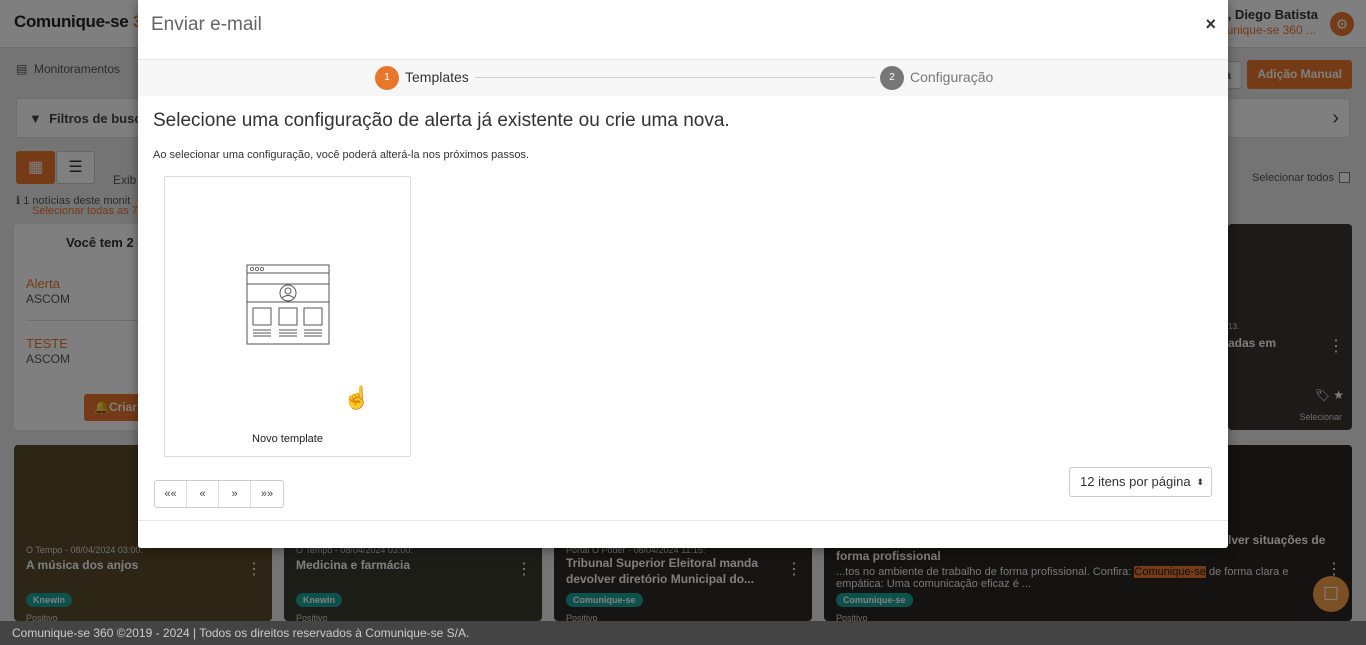 The height and width of the screenshot is (645, 1366). I want to click on pagination: «« « » »», so click(219, 494).